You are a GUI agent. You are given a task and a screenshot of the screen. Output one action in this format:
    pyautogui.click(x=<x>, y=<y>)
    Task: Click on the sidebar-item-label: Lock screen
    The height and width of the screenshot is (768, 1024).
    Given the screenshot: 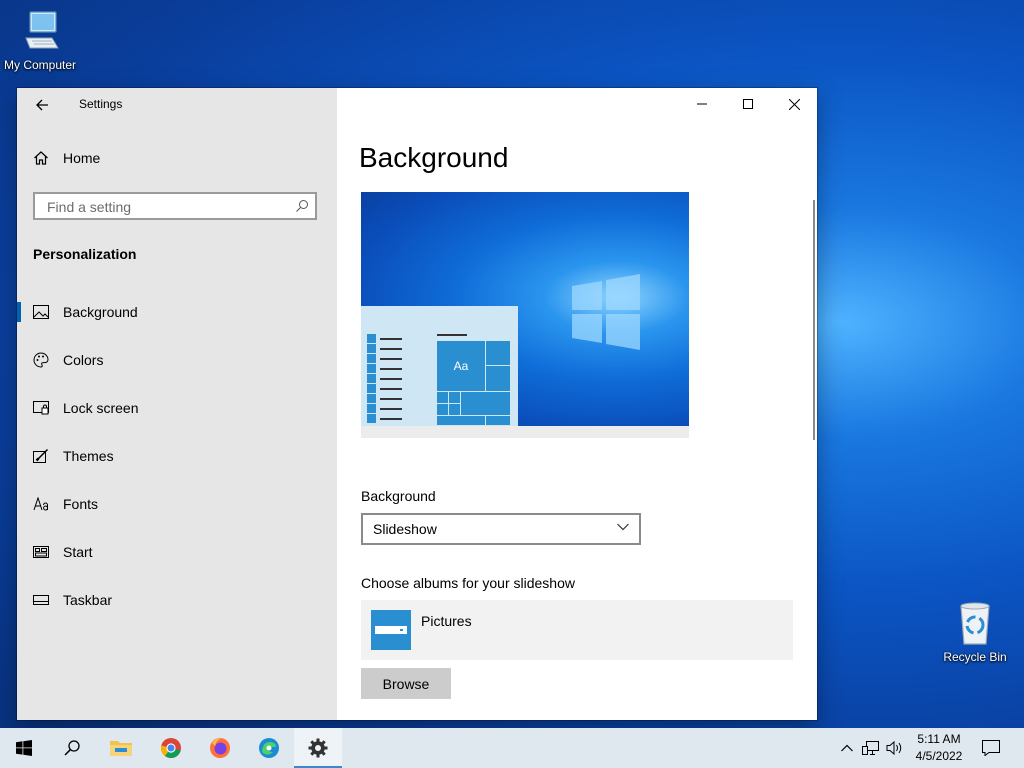 What is the action you would take?
    pyautogui.click(x=101, y=408)
    